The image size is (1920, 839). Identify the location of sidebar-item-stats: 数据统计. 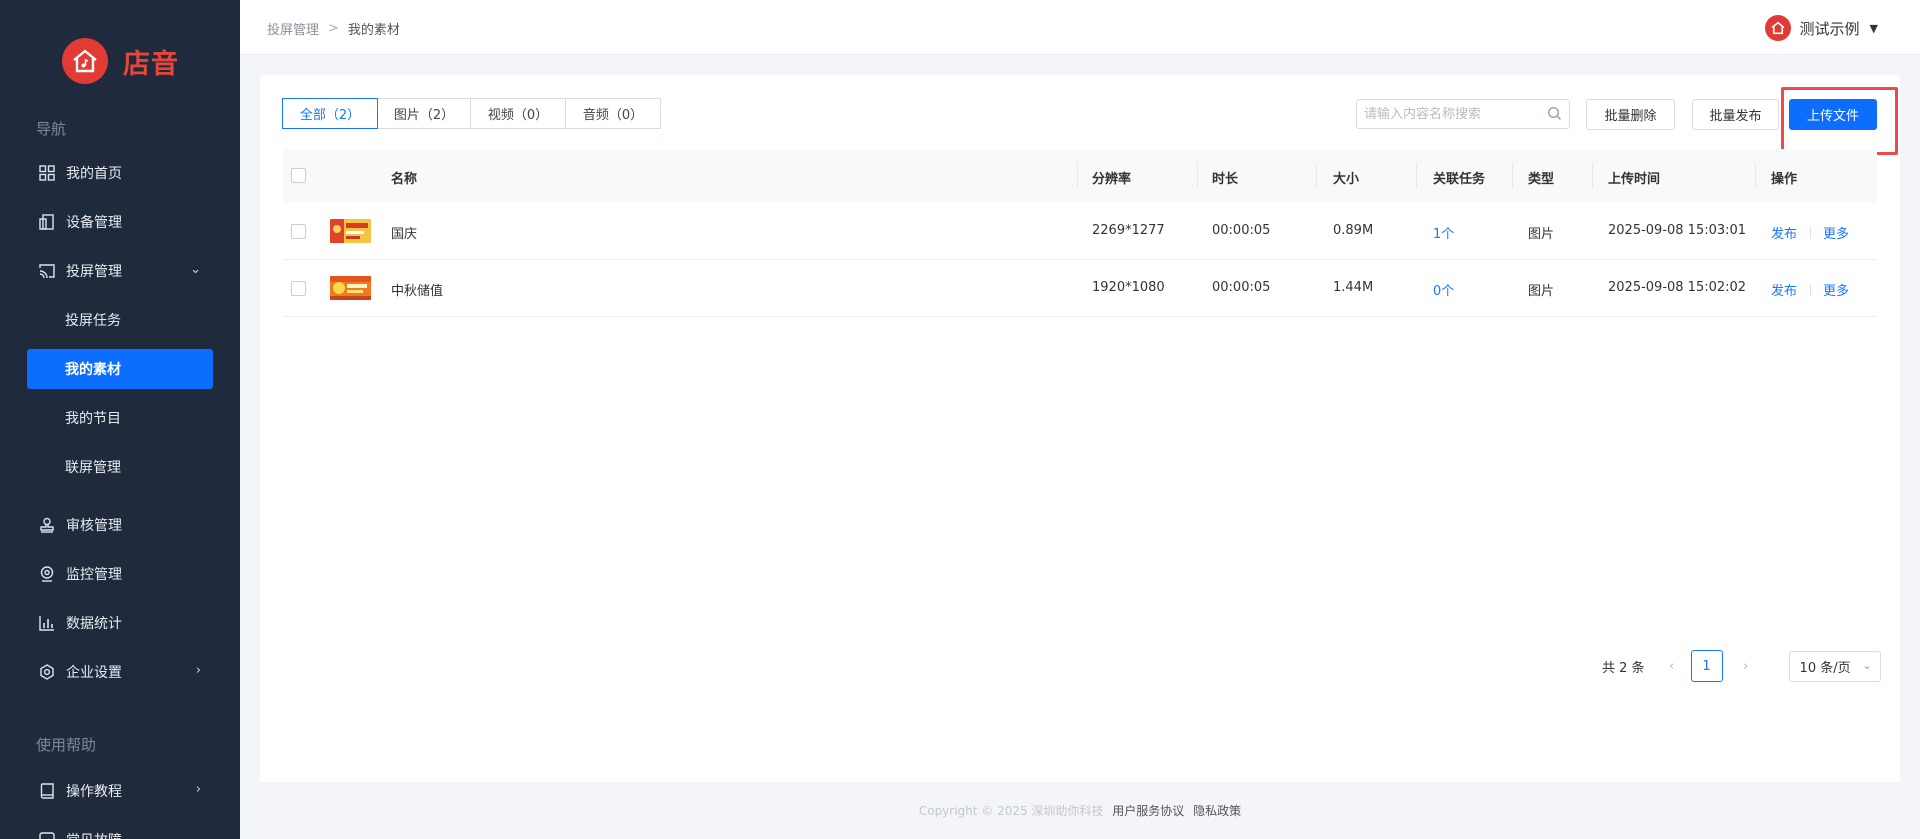
(120, 623).